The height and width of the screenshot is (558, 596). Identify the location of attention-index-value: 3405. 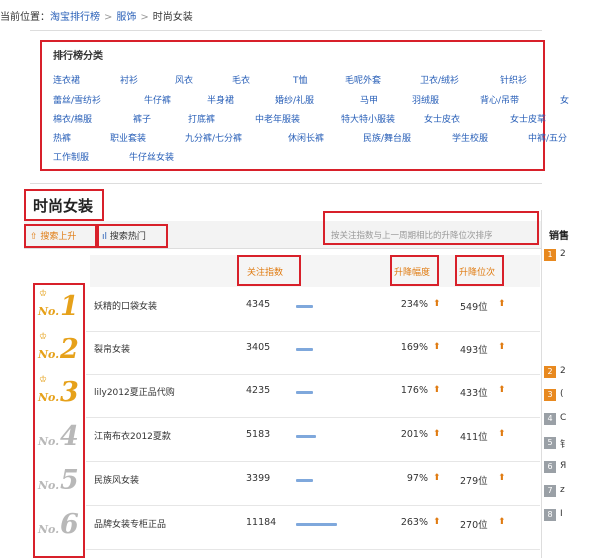
(258, 347).